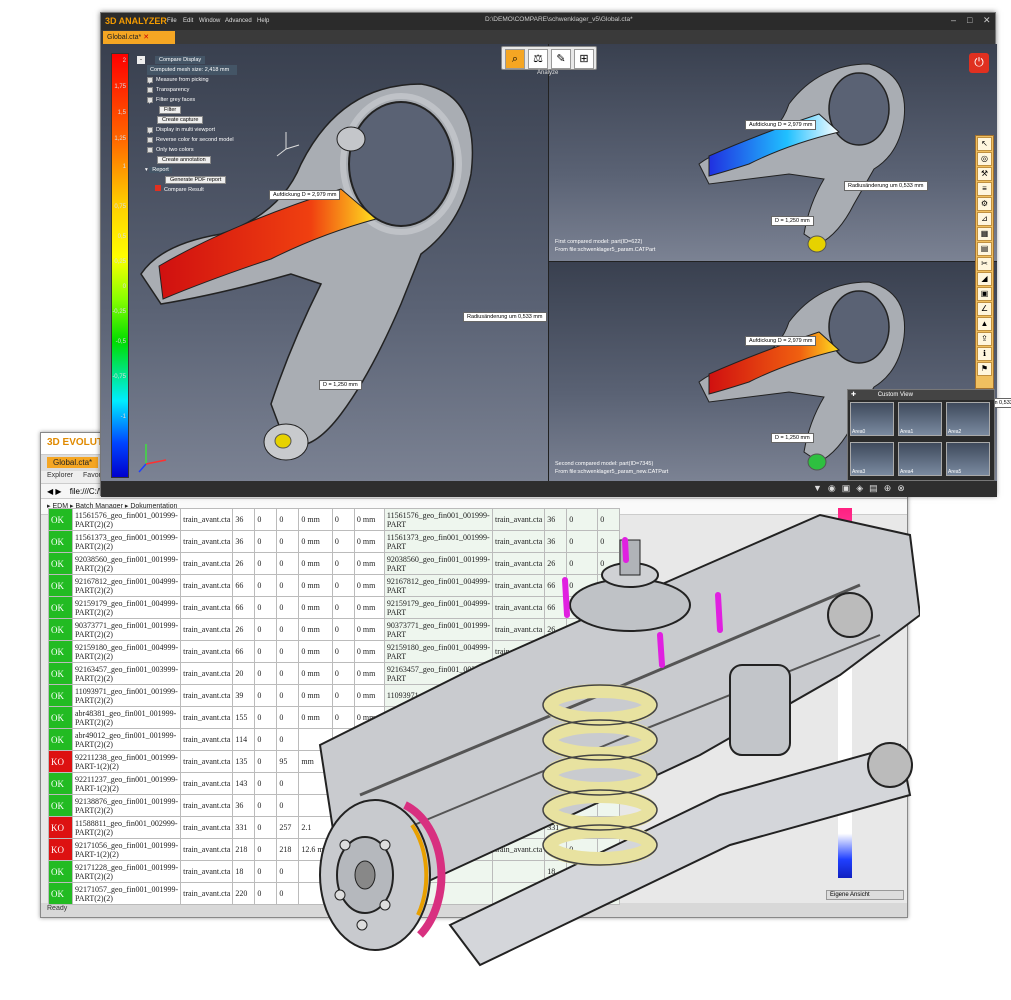 This screenshot has width=1011, height=1000. What do you see at coordinates (505, 317) in the screenshot?
I see `annotation-radius: Radiusänderung um 0,533 mm` at bounding box center [505, 317].